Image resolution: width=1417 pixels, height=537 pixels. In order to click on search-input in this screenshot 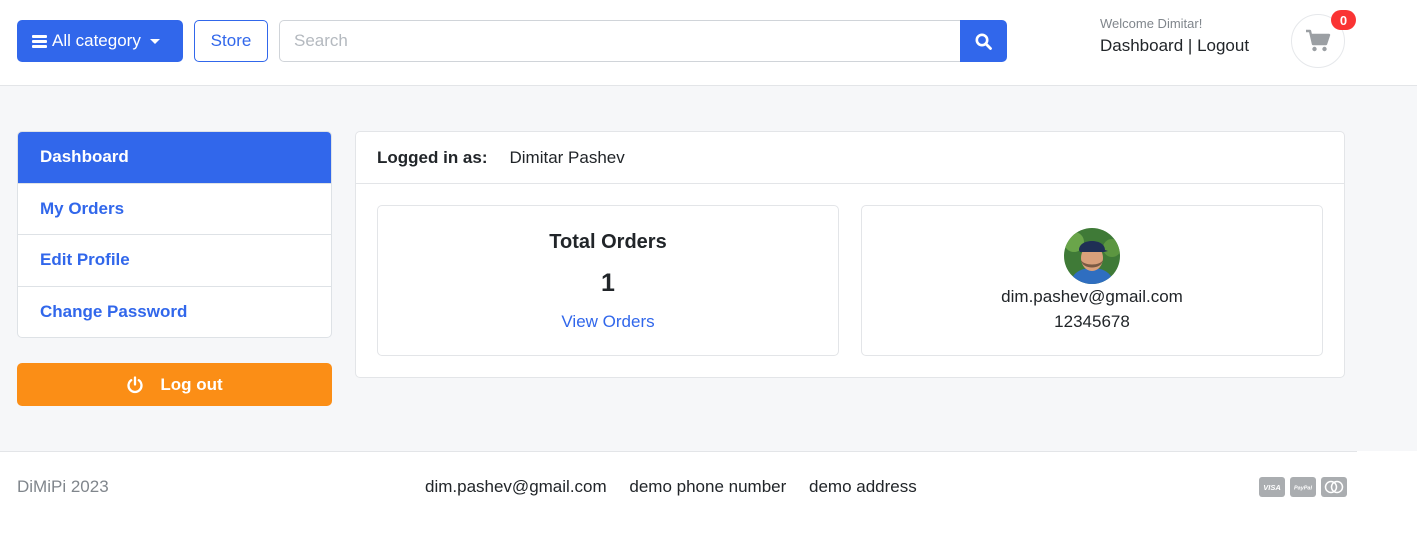, I will do `click(620, 41)`.